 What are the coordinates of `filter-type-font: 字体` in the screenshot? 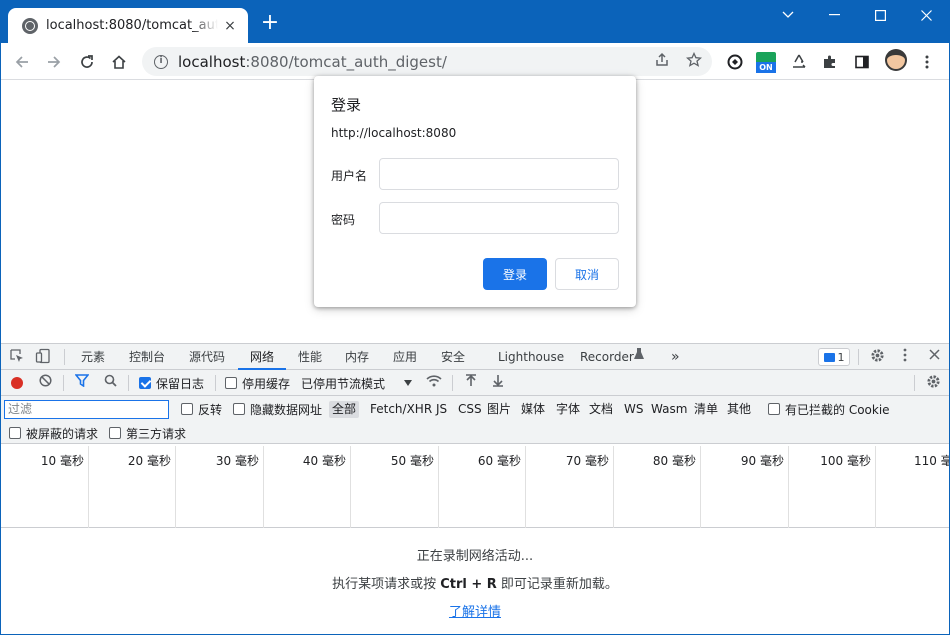 It's located at (568, 409).